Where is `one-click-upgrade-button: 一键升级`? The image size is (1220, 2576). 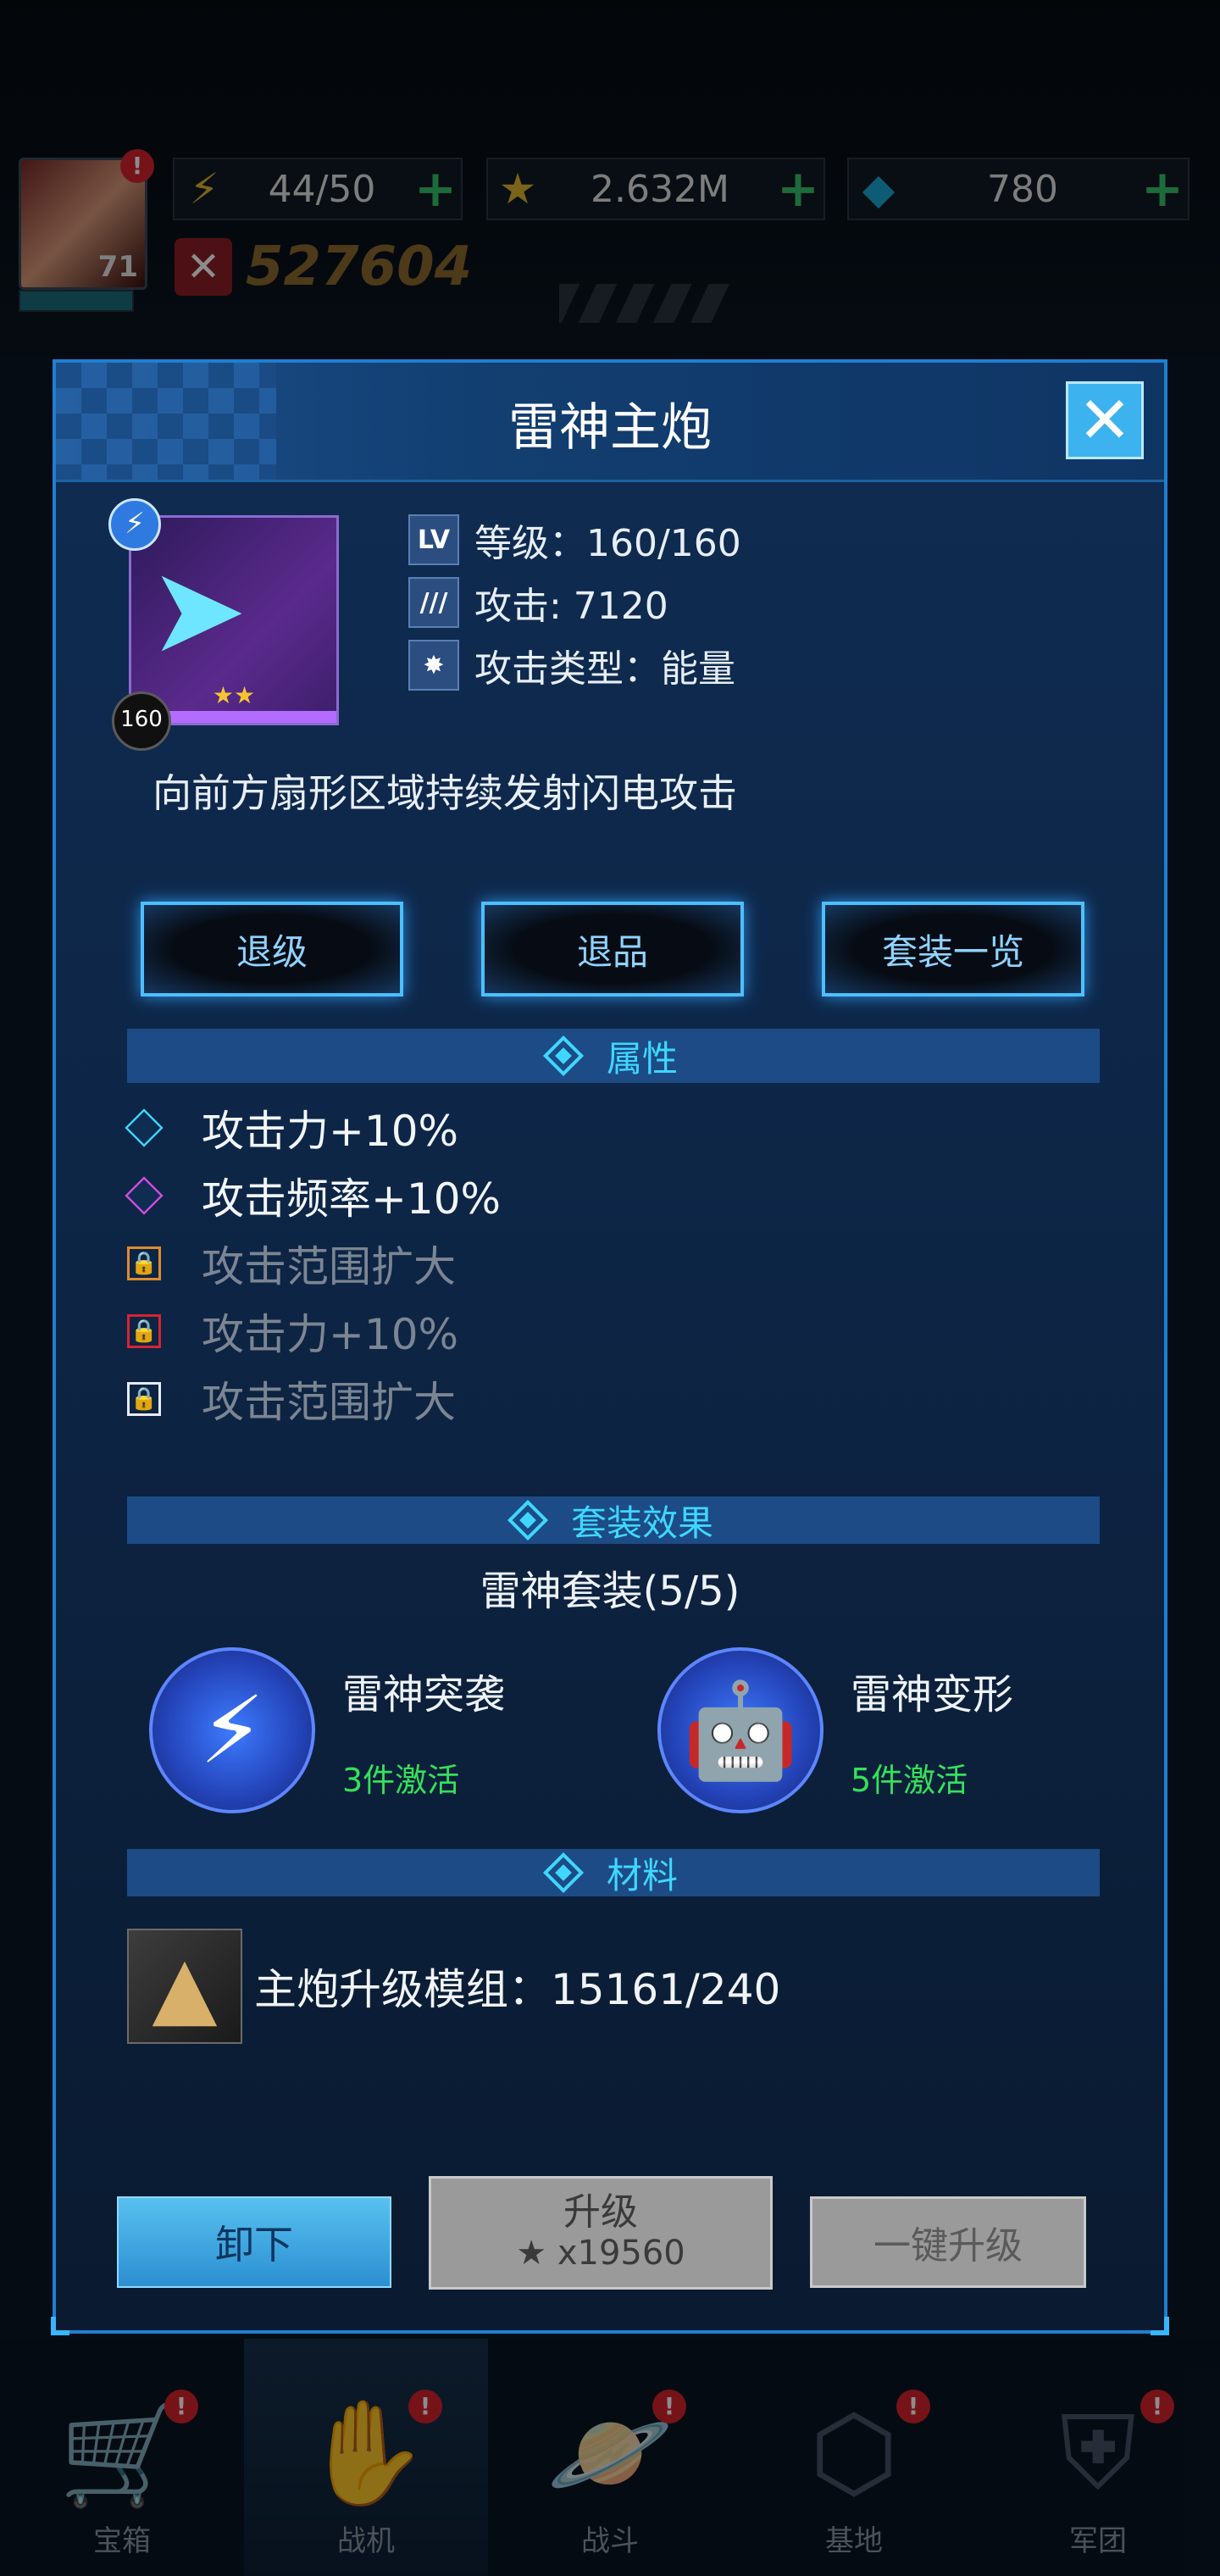 one-click-upgrade-button: 一键升级 is located at coordinates (948, 2242).